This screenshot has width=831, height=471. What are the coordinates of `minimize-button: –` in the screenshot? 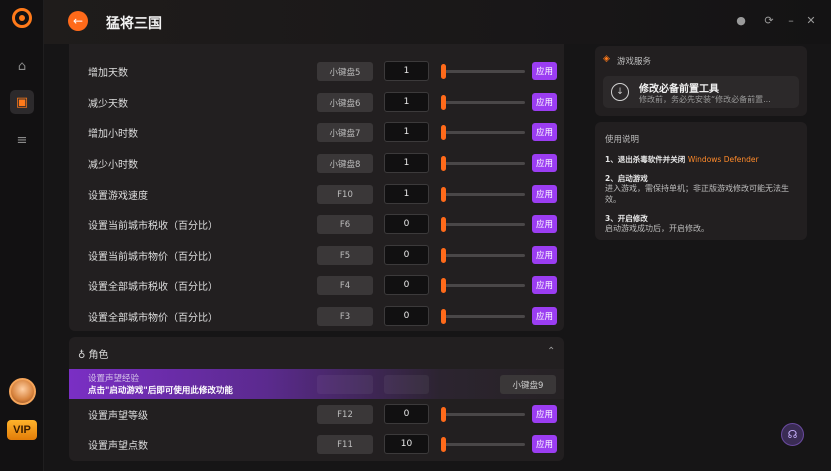 It's located at (791, 20).